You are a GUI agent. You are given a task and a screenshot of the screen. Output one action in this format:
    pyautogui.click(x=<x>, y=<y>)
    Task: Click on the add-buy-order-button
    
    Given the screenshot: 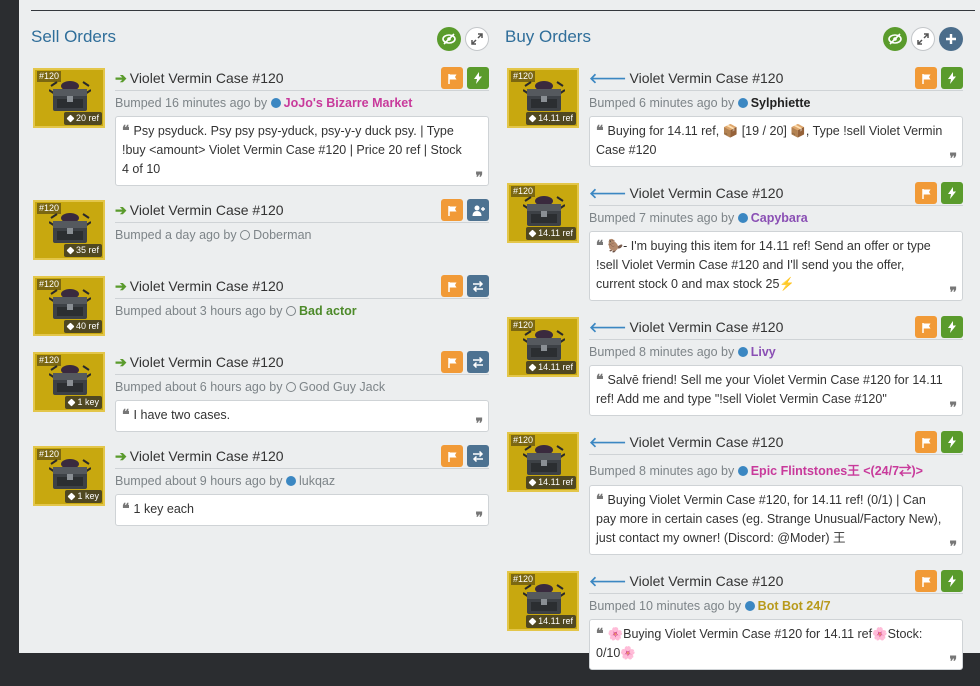 What is the action you would take?
    pyautogui.click(x=951, y=39)
    